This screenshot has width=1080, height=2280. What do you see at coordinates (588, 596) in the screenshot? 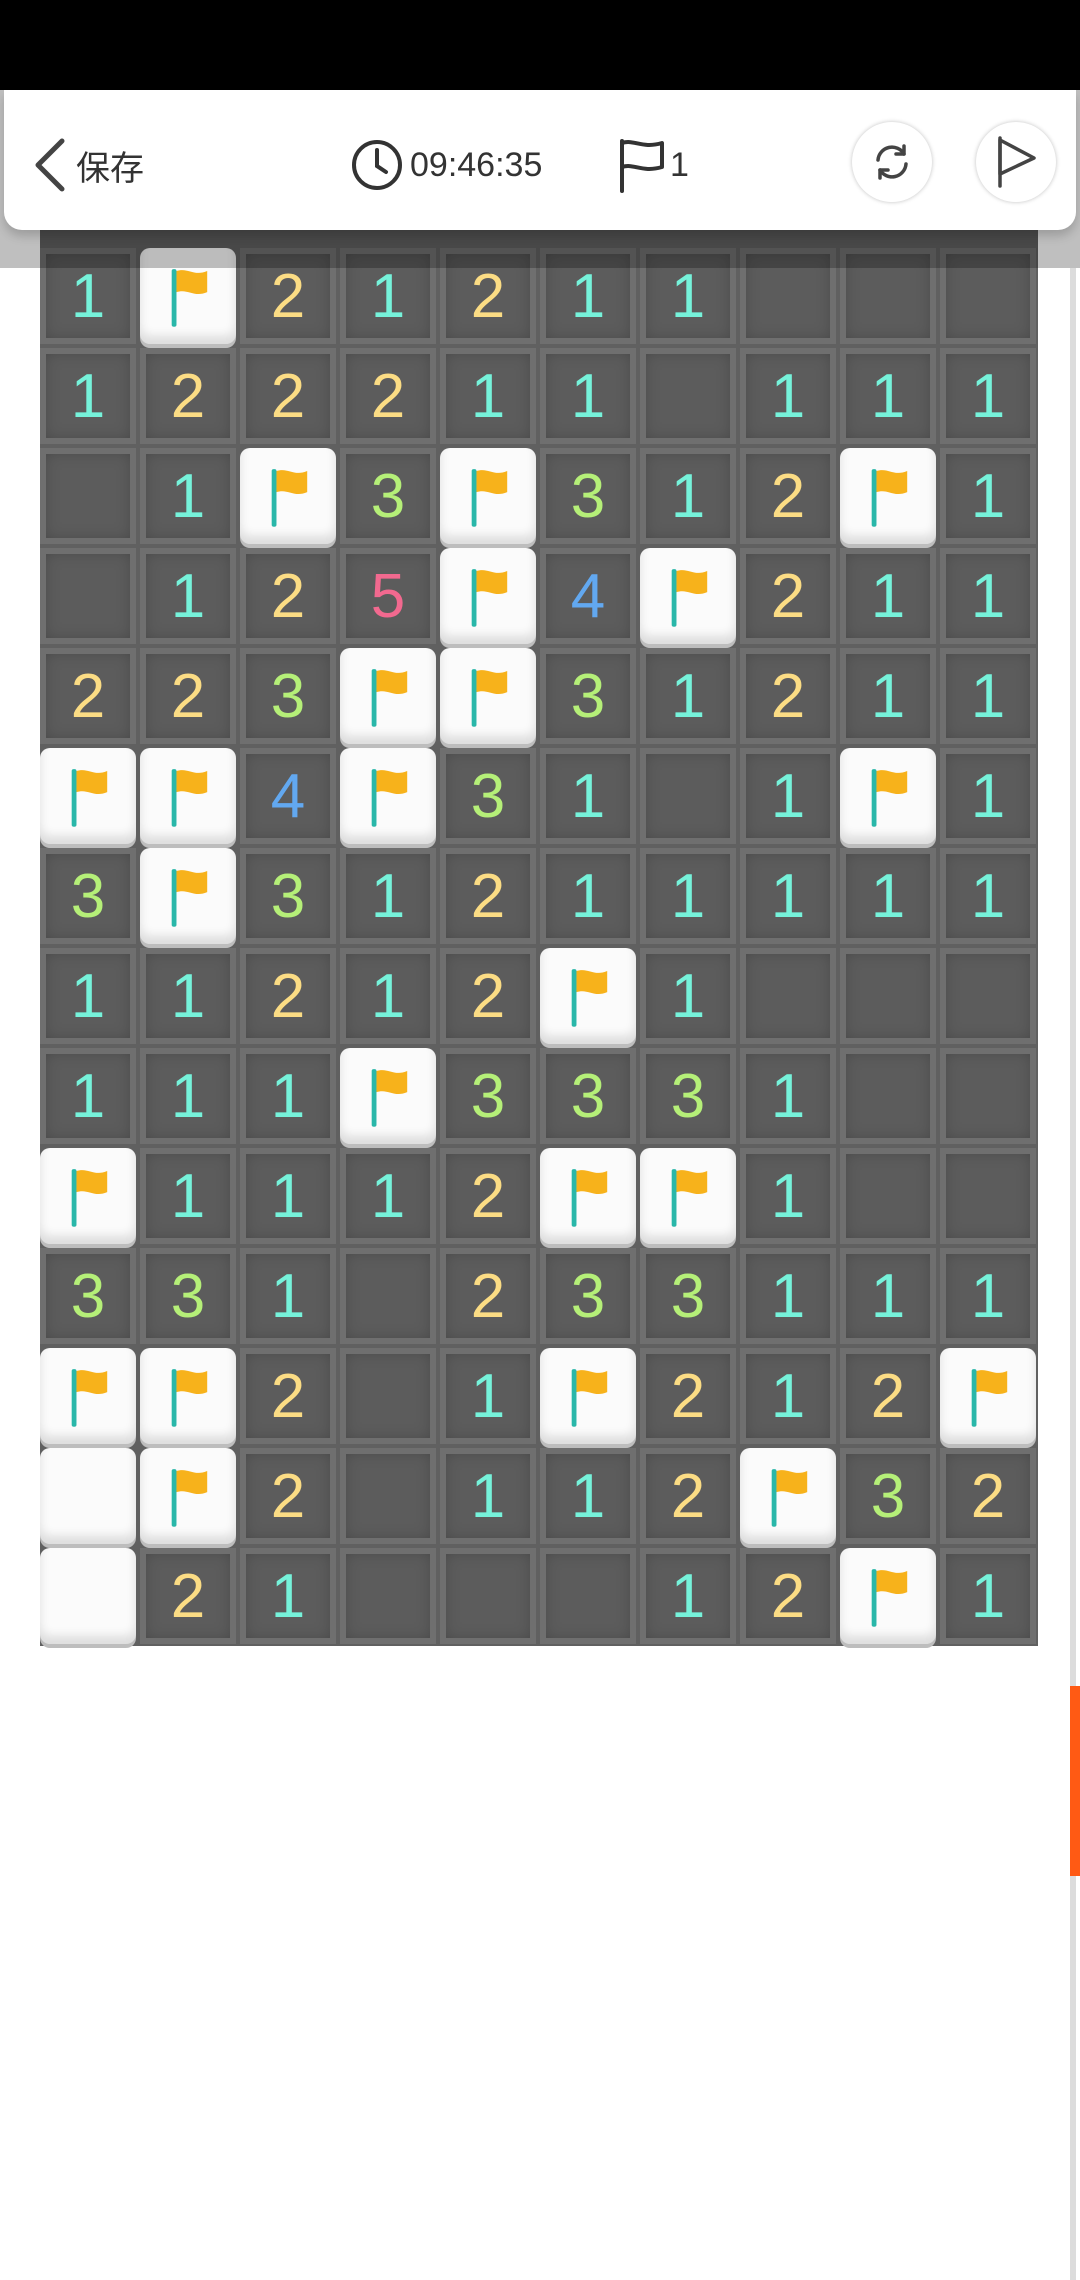
I see `number-cell: 4` at bounding box center [588, 596].